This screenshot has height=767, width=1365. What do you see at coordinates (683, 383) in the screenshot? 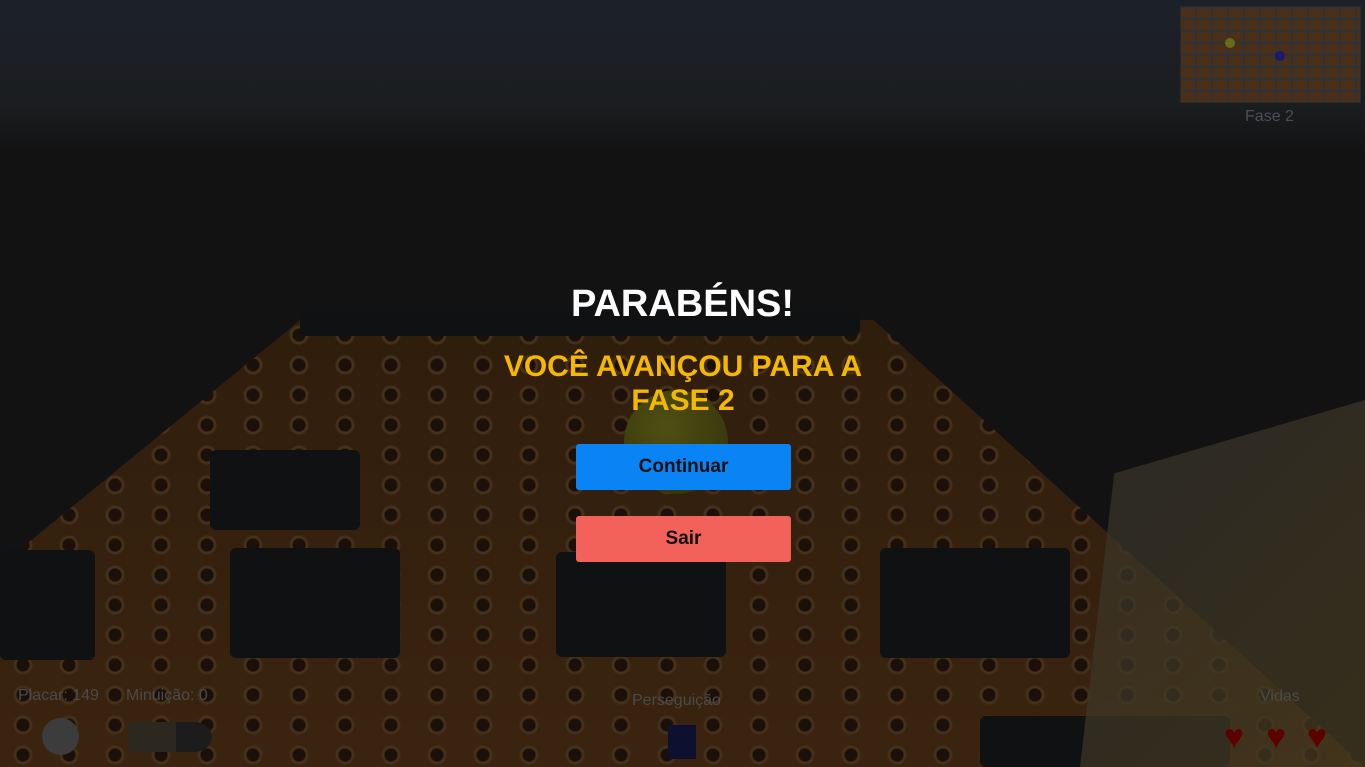
I see `advance-message: VOCÊ AVANÇOU PARA A FASE 2` at bounding box center [683, 383].